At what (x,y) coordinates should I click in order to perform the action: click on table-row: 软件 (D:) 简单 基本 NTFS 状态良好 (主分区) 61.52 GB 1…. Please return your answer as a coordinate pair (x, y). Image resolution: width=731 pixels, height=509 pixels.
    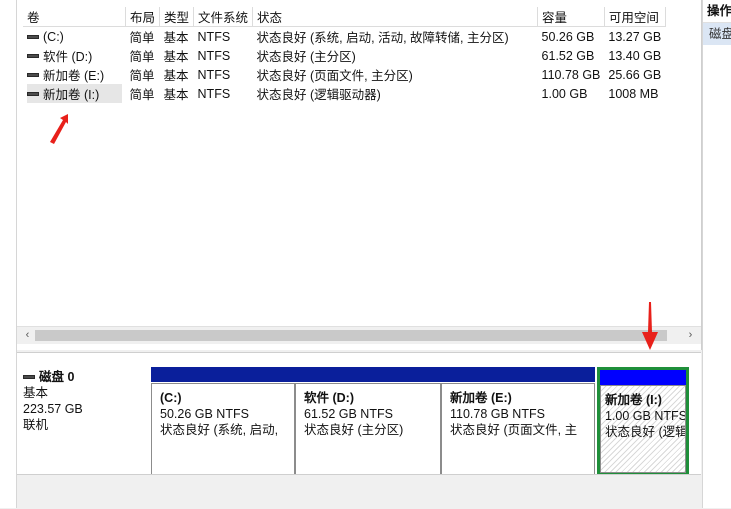
    Looking at the image, I should click on (344, 55).